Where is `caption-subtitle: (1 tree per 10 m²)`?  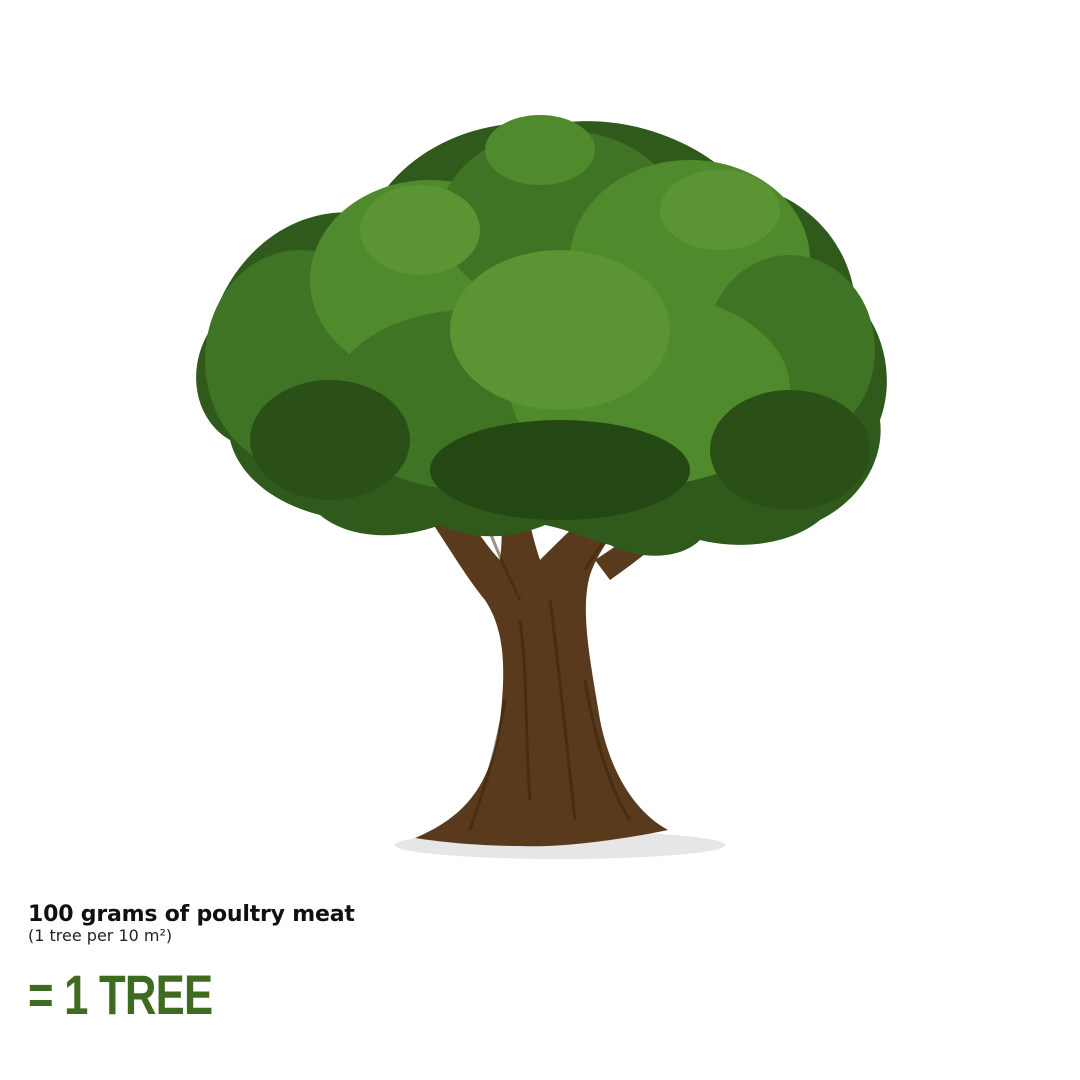
caption-subtitle: (1 tree per 10 m²) is located at coordinates (100, 935).